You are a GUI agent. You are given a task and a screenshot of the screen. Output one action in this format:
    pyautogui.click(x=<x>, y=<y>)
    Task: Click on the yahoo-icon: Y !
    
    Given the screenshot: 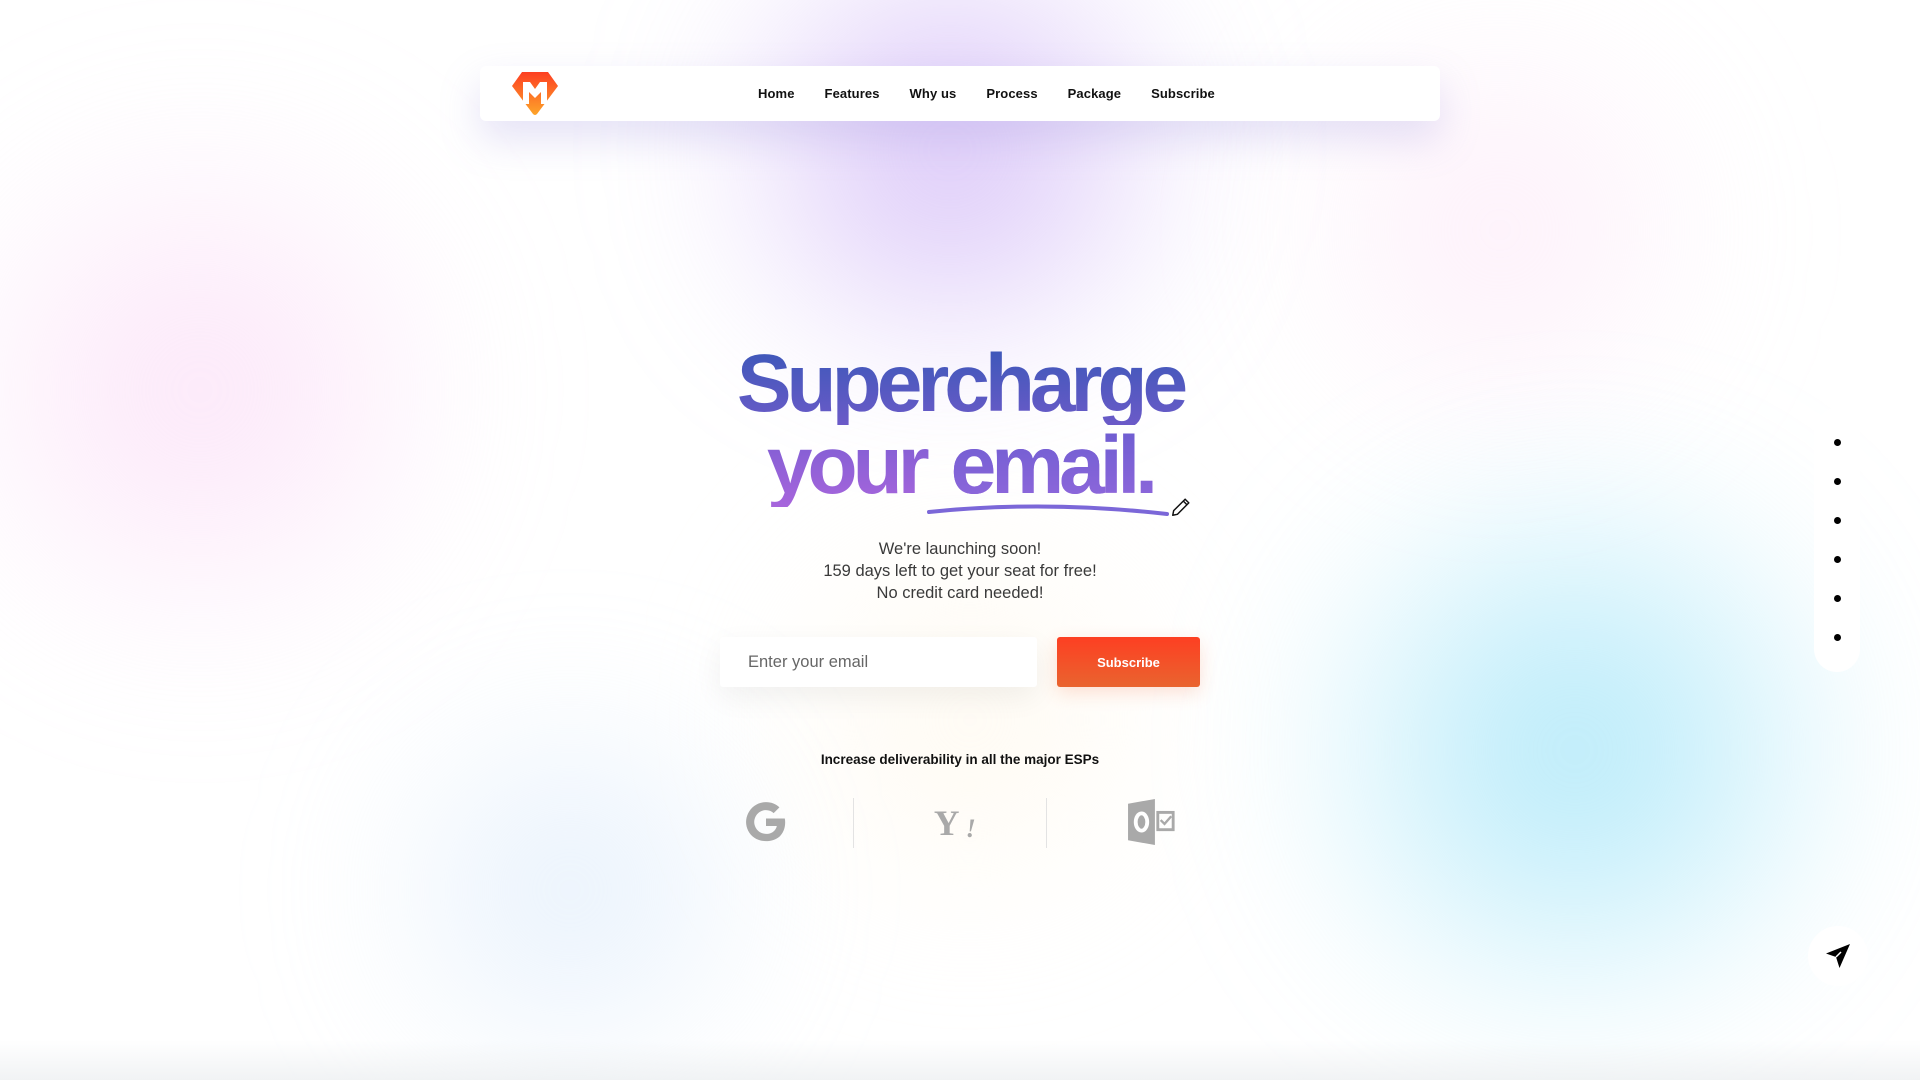 What is the action you would take?
    pyautogui.click(x=955, y=822)
    